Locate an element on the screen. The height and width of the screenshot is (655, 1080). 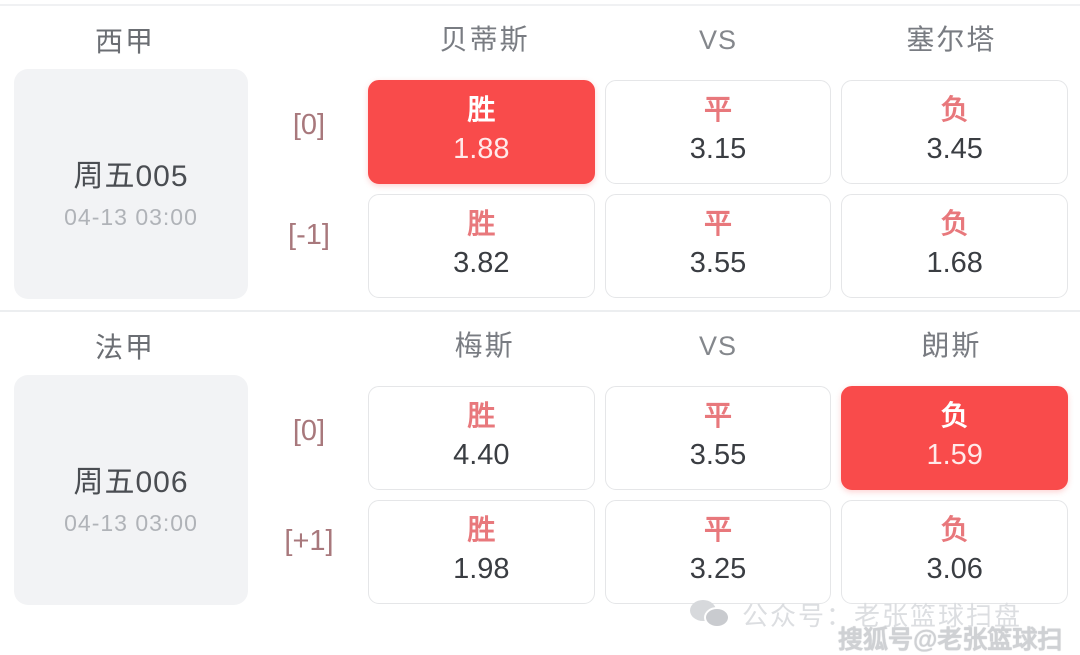
odds-cell-win: 胜 1.98 is located at coordinates (481, 552).